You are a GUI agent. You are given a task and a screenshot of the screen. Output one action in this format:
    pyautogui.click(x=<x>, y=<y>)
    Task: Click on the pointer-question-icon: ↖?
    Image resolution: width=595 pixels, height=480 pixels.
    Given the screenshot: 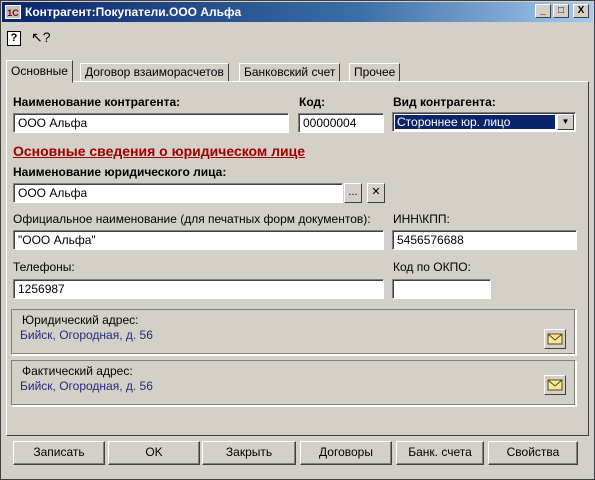 What is the action you would take?
    pyautogui.click(x=41, y=38)
    